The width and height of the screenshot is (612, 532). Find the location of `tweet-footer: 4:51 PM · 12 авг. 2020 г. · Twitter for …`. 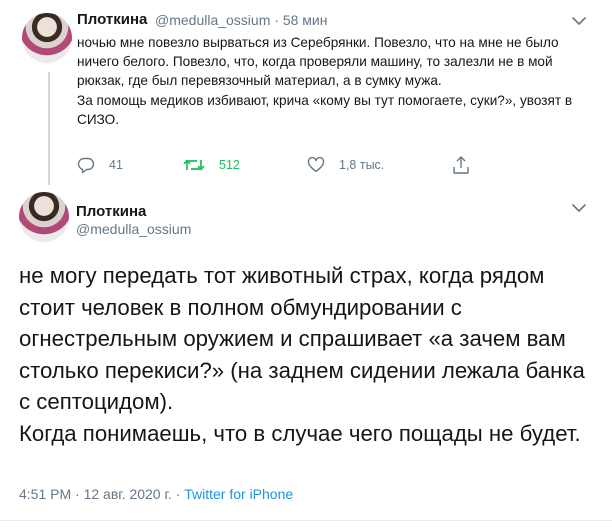

tweet-footer: 4:51 PM · 12 авг. 2020 г. · Twitter for … is located at coordinates (156, 494).